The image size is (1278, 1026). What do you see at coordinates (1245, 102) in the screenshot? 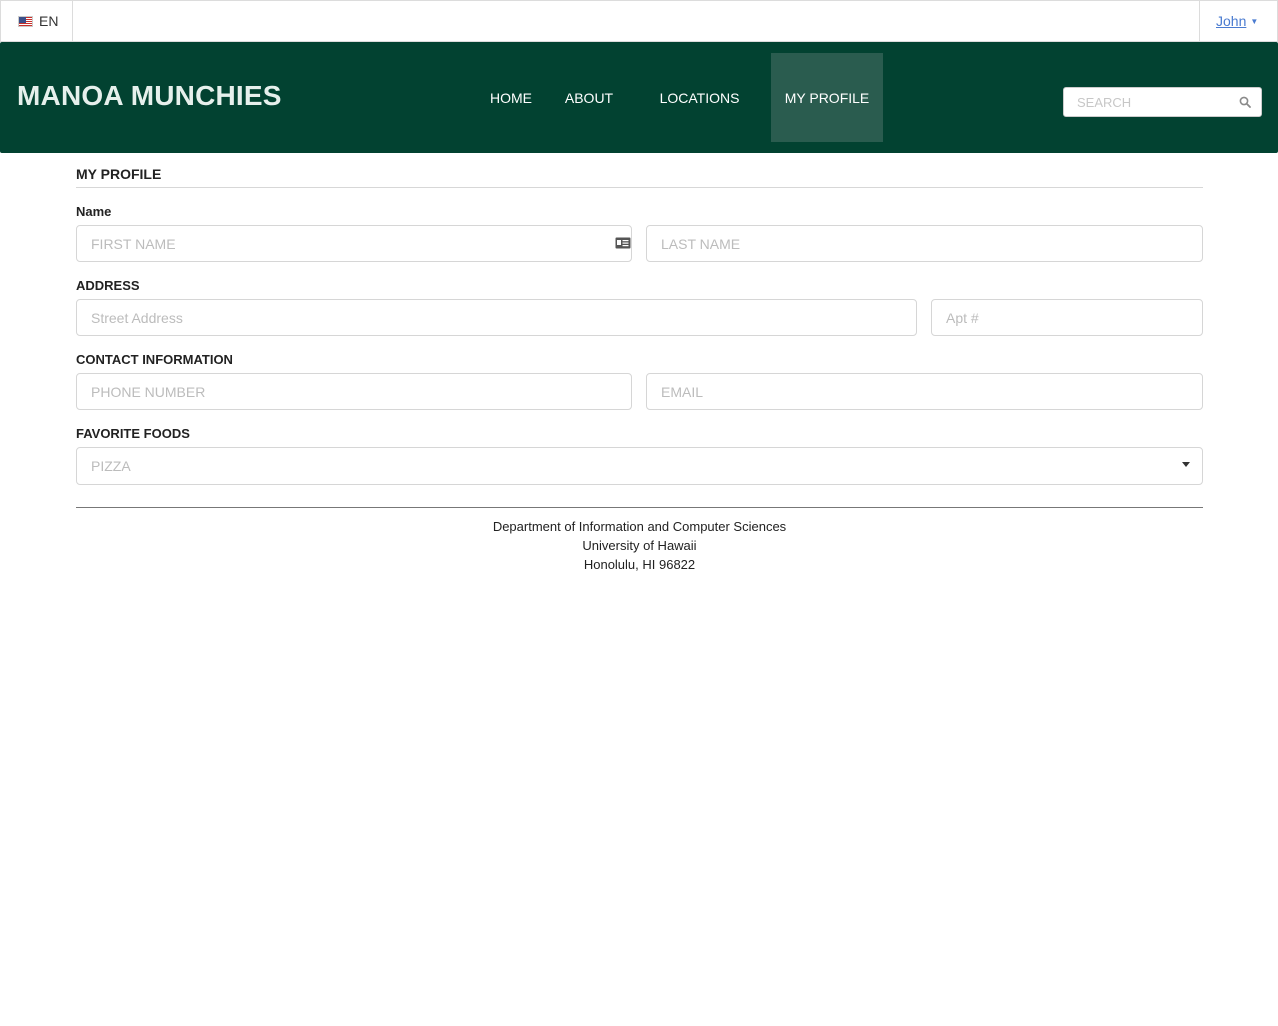
I see `search-icon` at bounding box center [1245, 102].